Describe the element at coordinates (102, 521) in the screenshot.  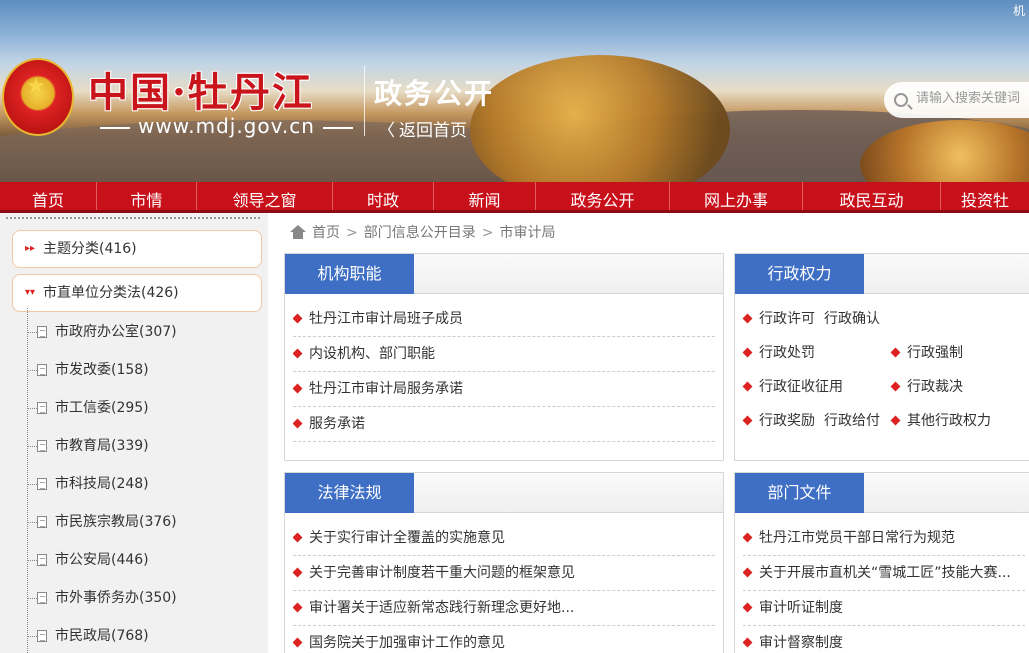
I see `unit-item: 市民族宗教局(376)` at that location.